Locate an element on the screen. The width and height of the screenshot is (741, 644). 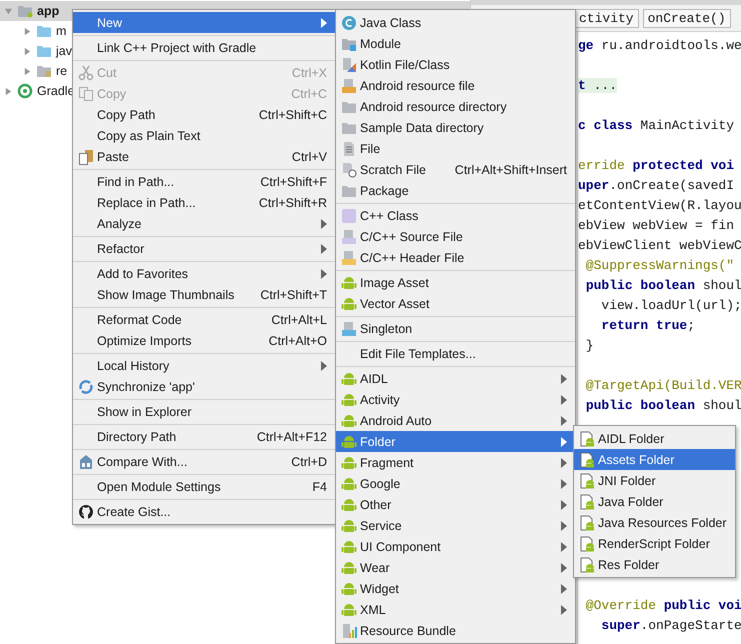
code-line: ebView webView = fin is located at coordinates (657, 226).